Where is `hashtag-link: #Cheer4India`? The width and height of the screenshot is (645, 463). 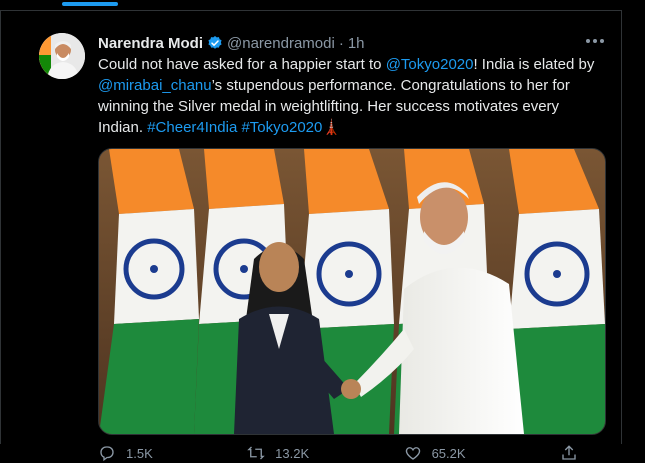
hashtag-link: #Cheer4India is located at coordinates (192, 127).